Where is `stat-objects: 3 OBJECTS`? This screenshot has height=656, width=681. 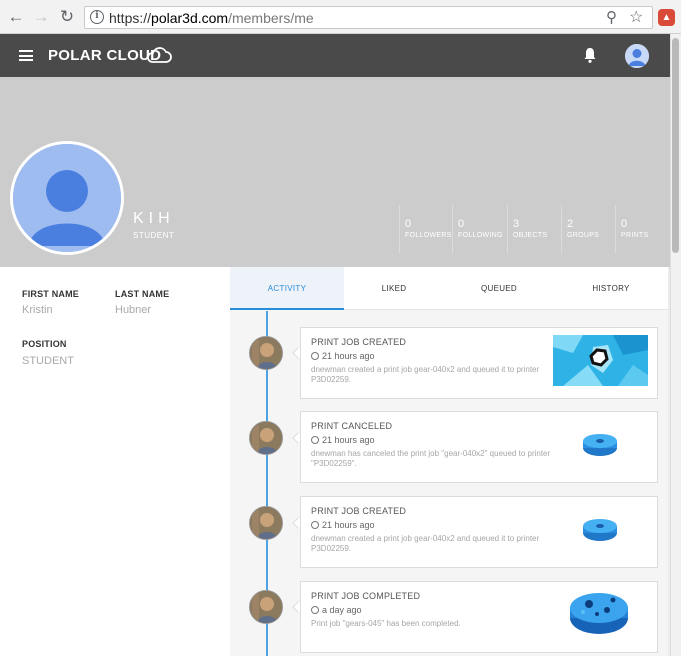
stat-objects: 3 OBJECTS is located at coordinates (534, 229).